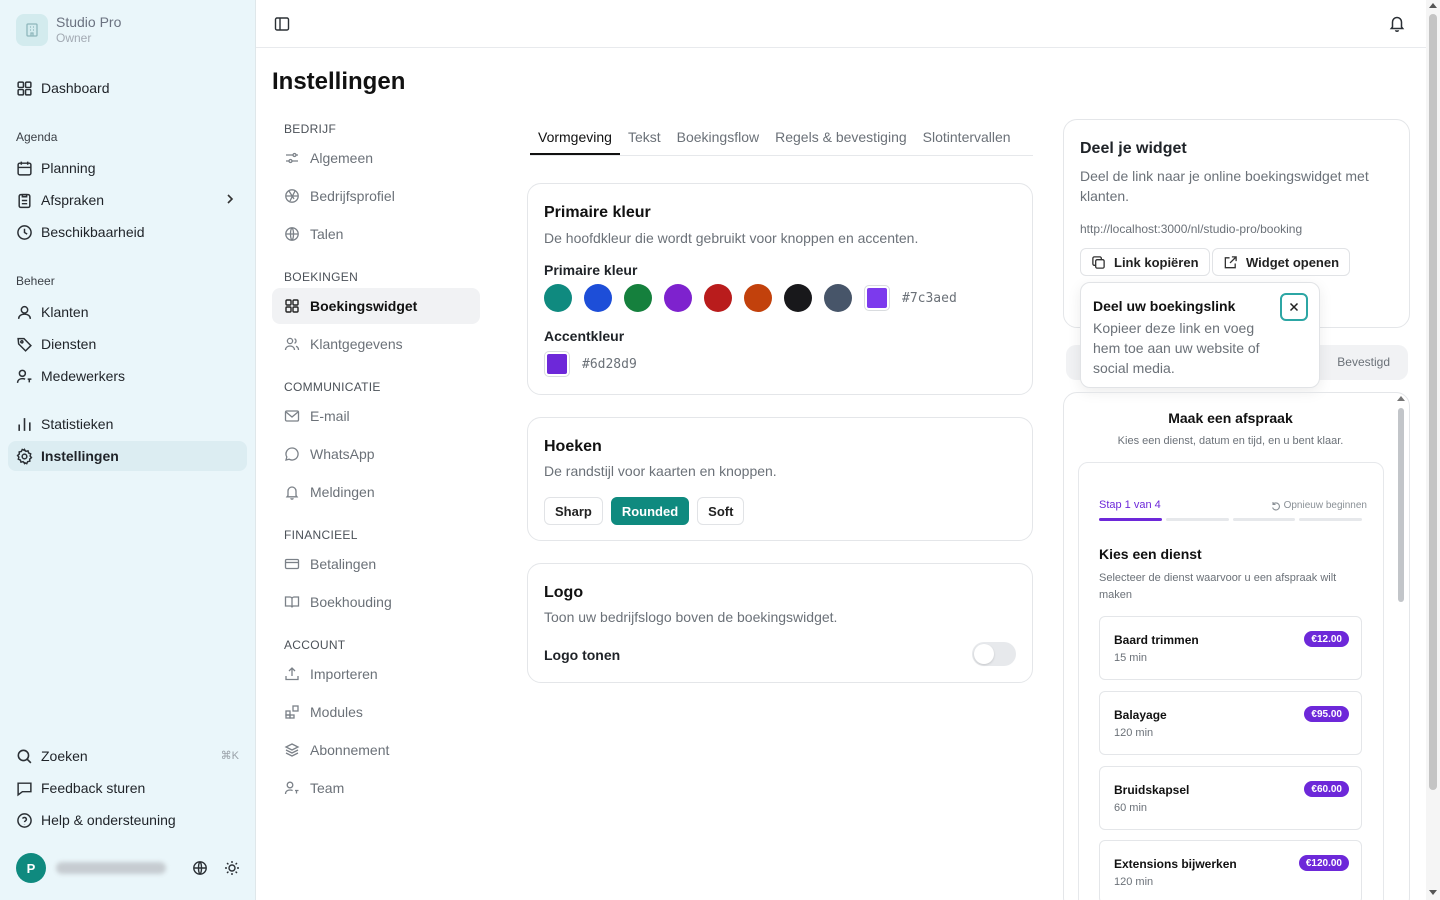 Image resolution: width=1440 pixels, height=900 pixels. Describe the element at coordinates (376, 234) in the screenshot. I see `settings-item-talen: Talen` at that location.